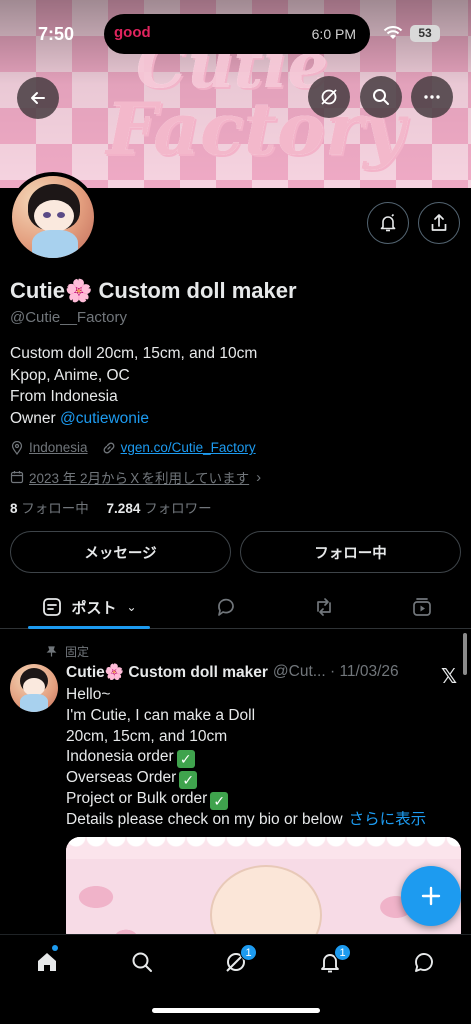 This screenshot has height=1024, width=471. I want to click on tab-posts-label: ポスト, so click(94, 608).